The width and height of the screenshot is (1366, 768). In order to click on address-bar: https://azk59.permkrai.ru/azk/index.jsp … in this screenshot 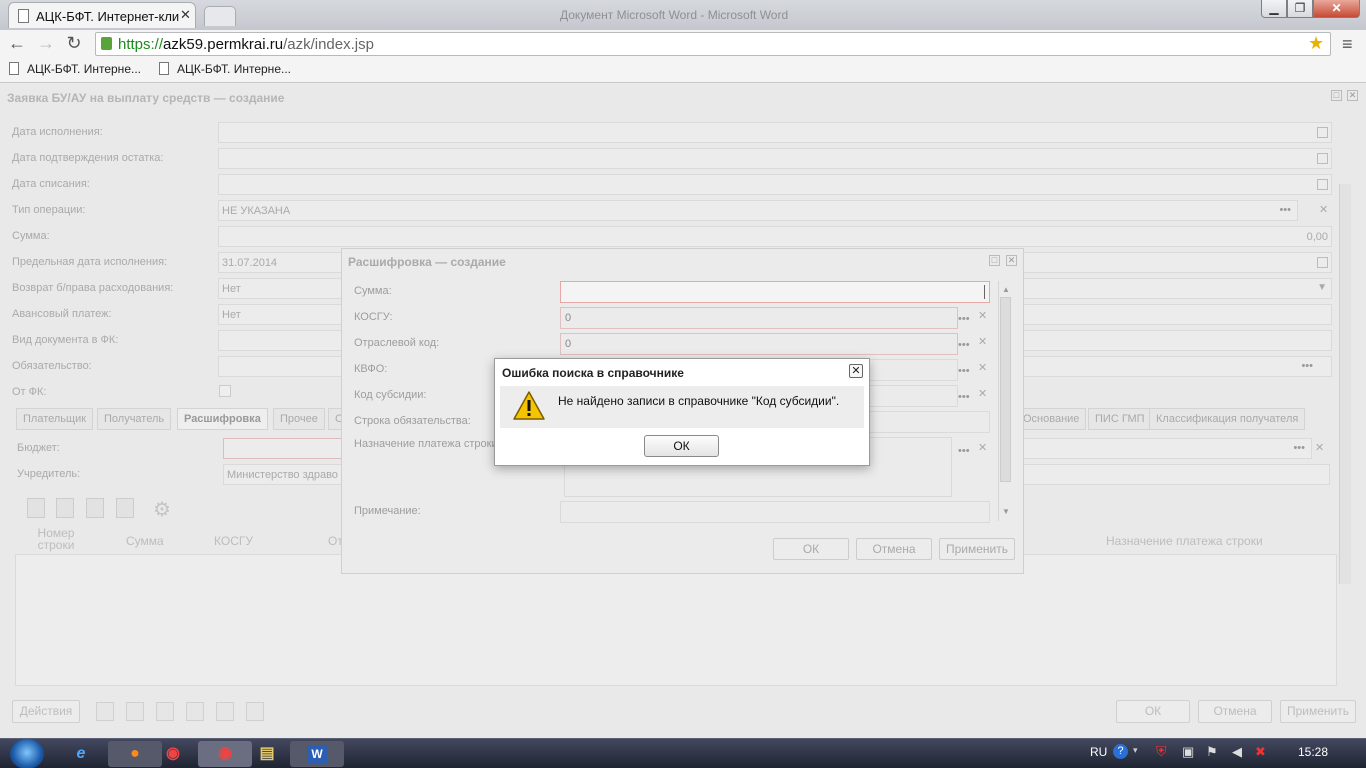, I will do `click(713, 44)`.